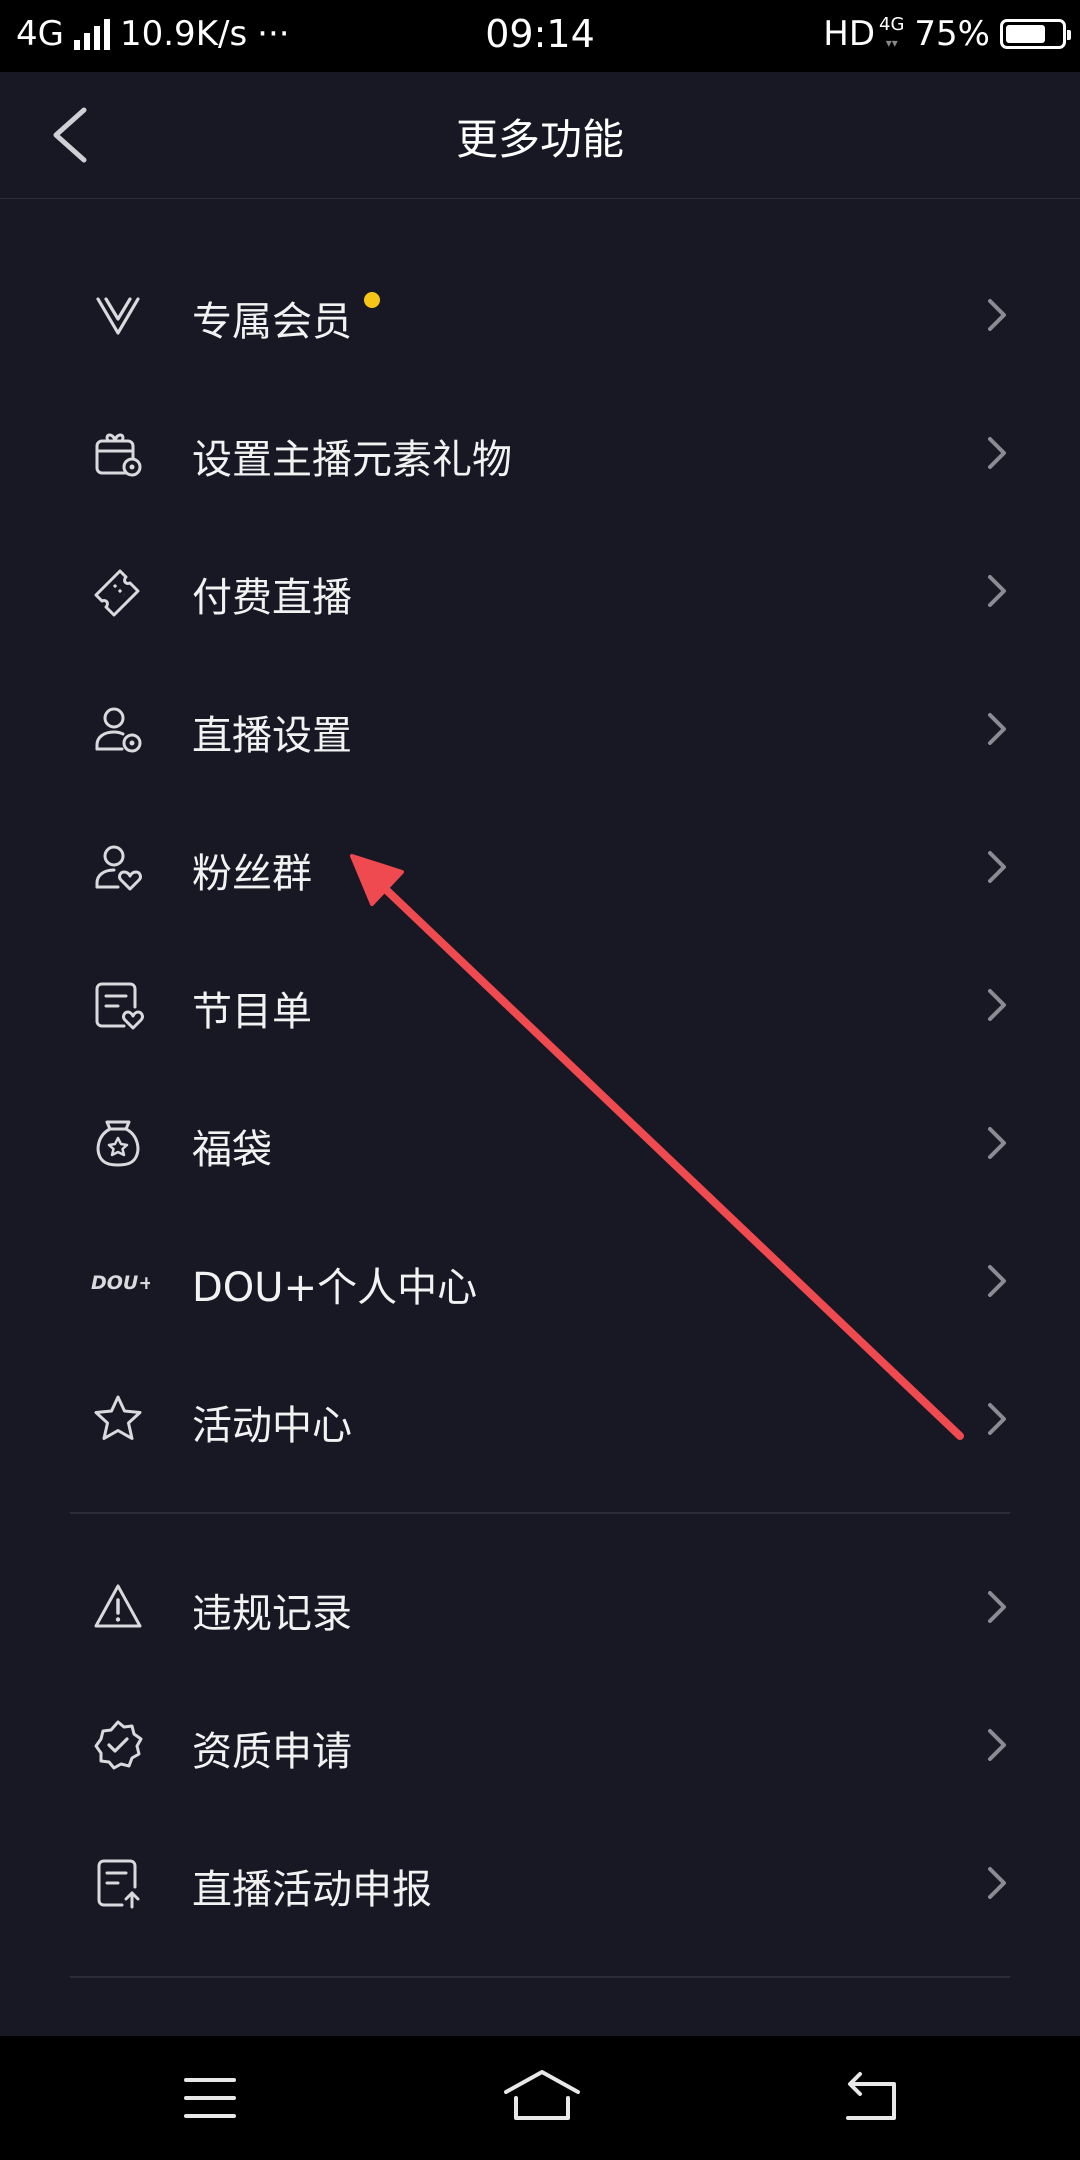  Describe the element at coordinates (540, 1744) in the screenshot. I see `menu-item-qualification: 资质申请` at that location.